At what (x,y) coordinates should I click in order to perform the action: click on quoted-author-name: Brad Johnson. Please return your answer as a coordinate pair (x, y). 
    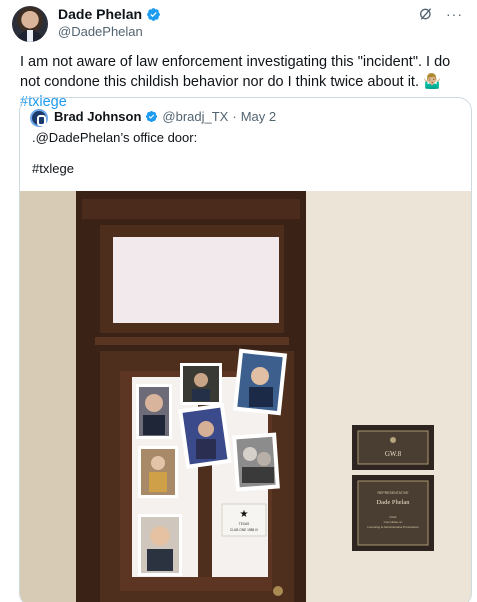
    Looking at the image, I should click on (97, 116).